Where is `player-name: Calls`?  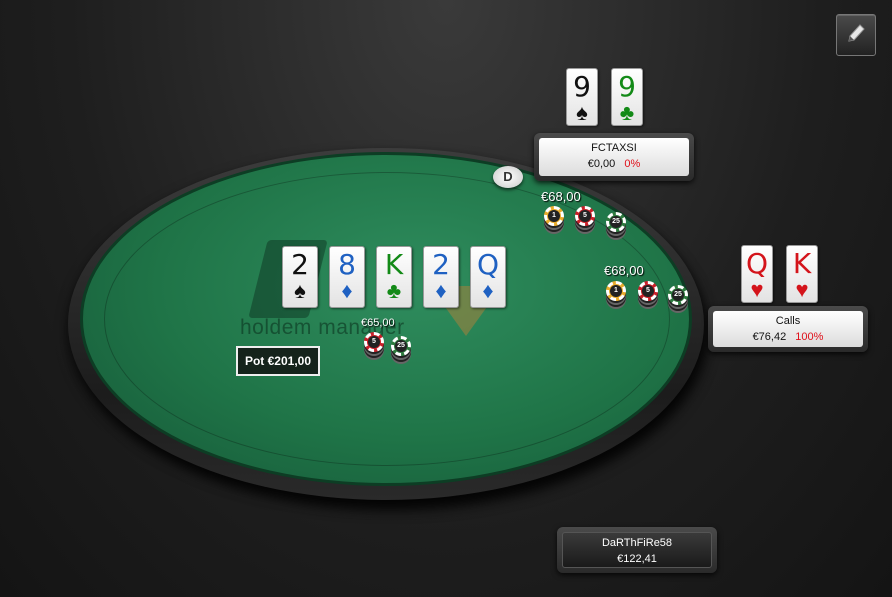 player-name: Calls is located at coordinates (788, 321).